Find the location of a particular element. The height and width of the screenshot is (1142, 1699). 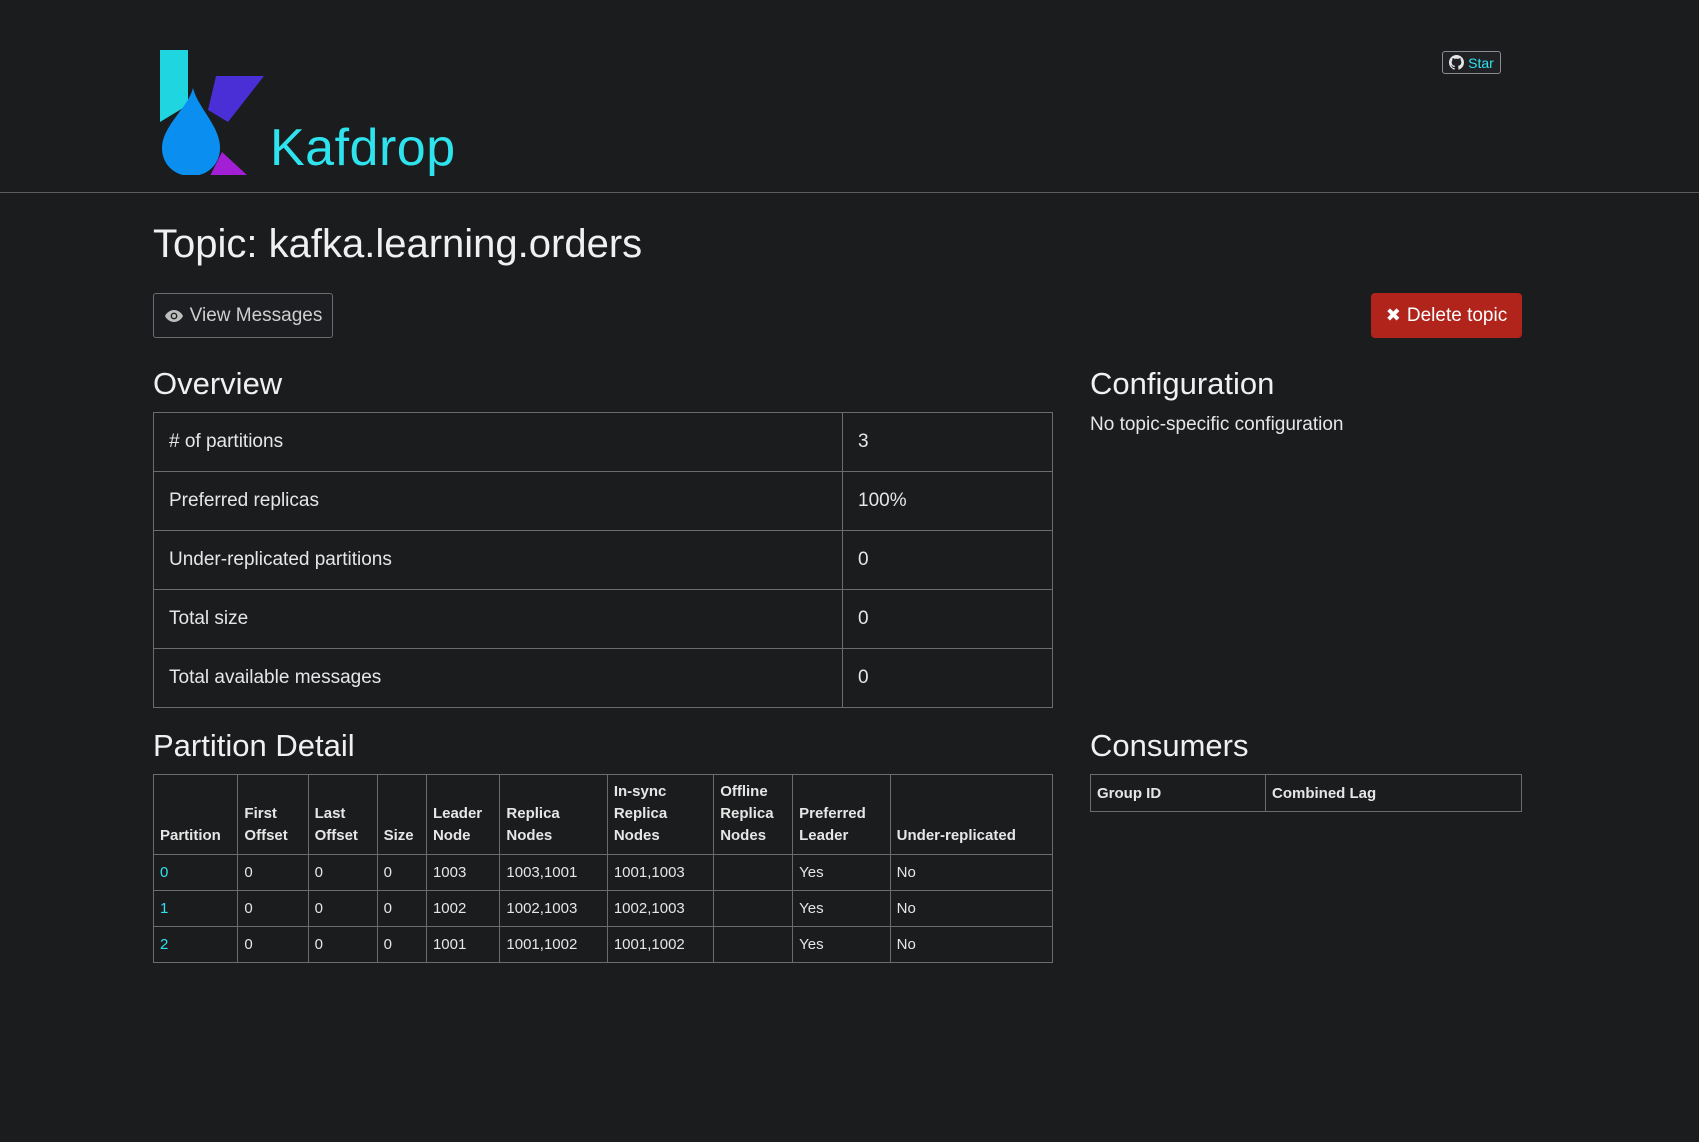

table-row: 2 0 0 0 1001 1001,1002 1001,1002 Yes No is located at coordinates (603, 944).